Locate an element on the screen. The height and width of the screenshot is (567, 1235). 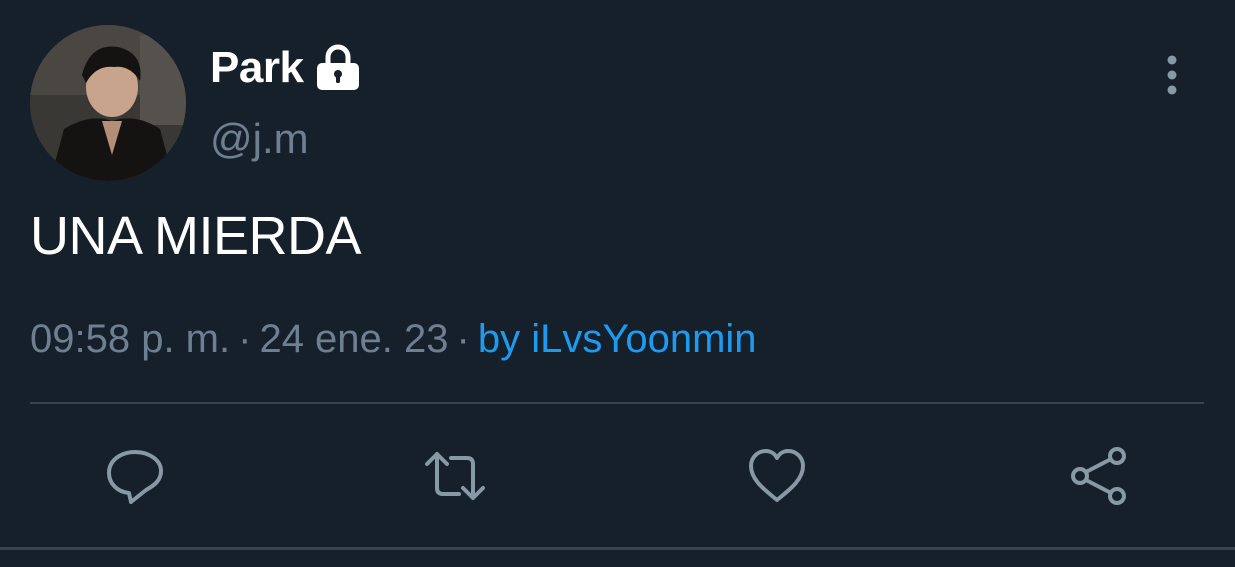
tweet-time: 09:58 p. m. is located at coordinates (130, 339).